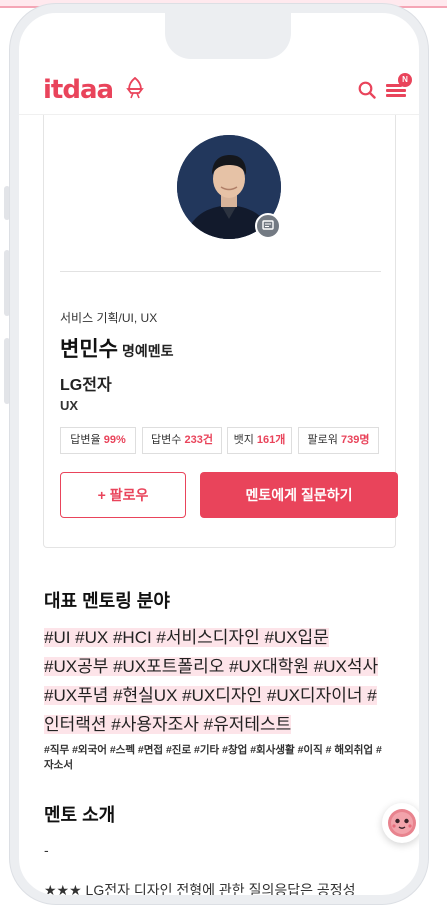 The width and height of the screenshot is (447, 907). I want to click on chatbot-button, so click(400, 823).